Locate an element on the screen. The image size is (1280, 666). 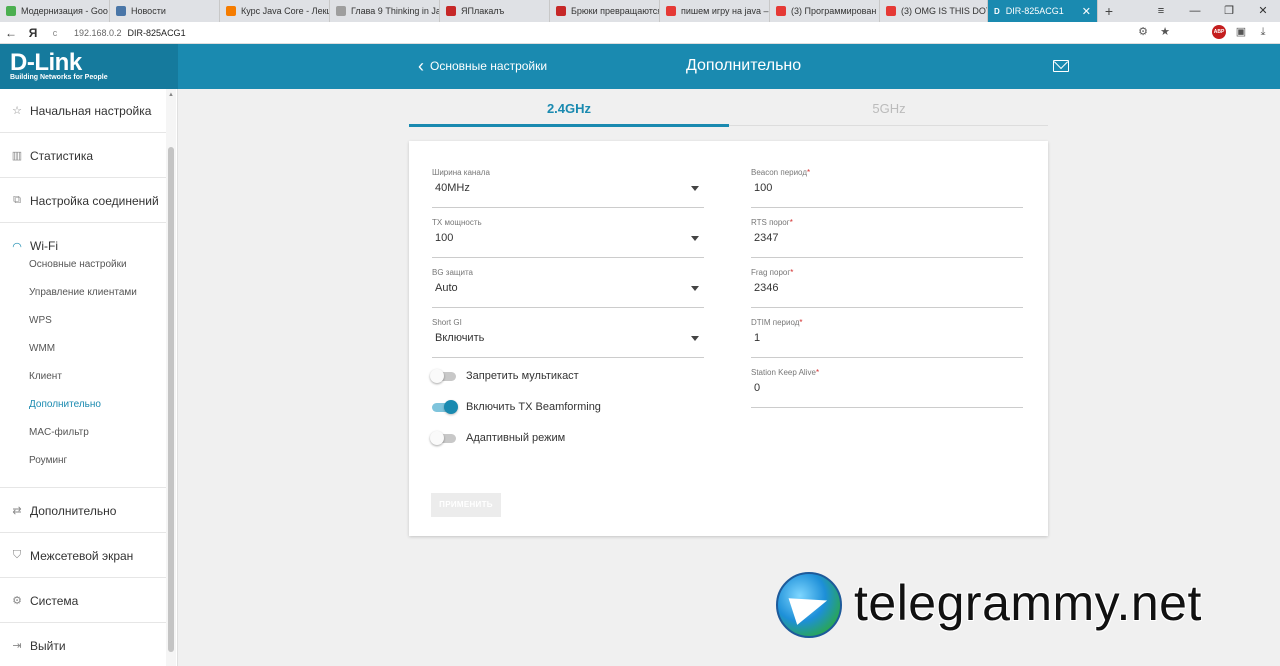
tab-close-icon: ✕ is located at coordinates (1081, 11).